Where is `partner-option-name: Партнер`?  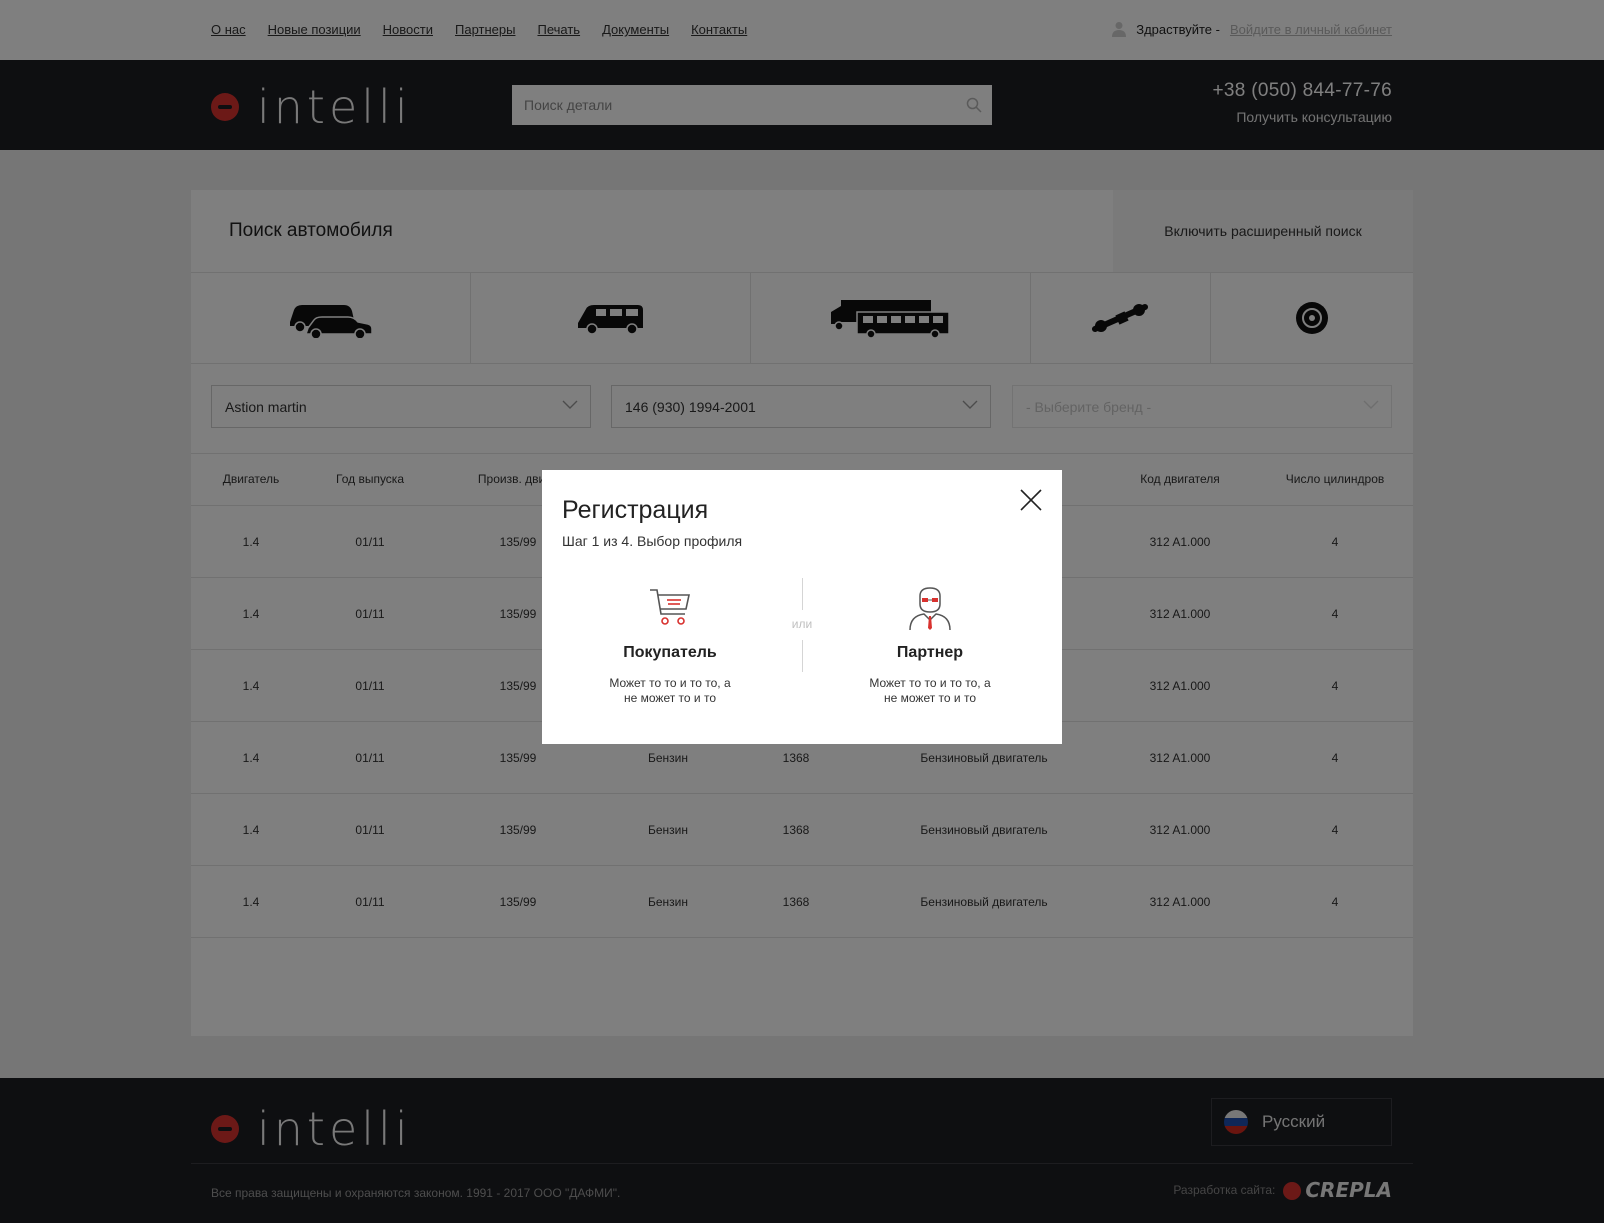 partner-option-name: Партнер is located at coordinates (930, 652).